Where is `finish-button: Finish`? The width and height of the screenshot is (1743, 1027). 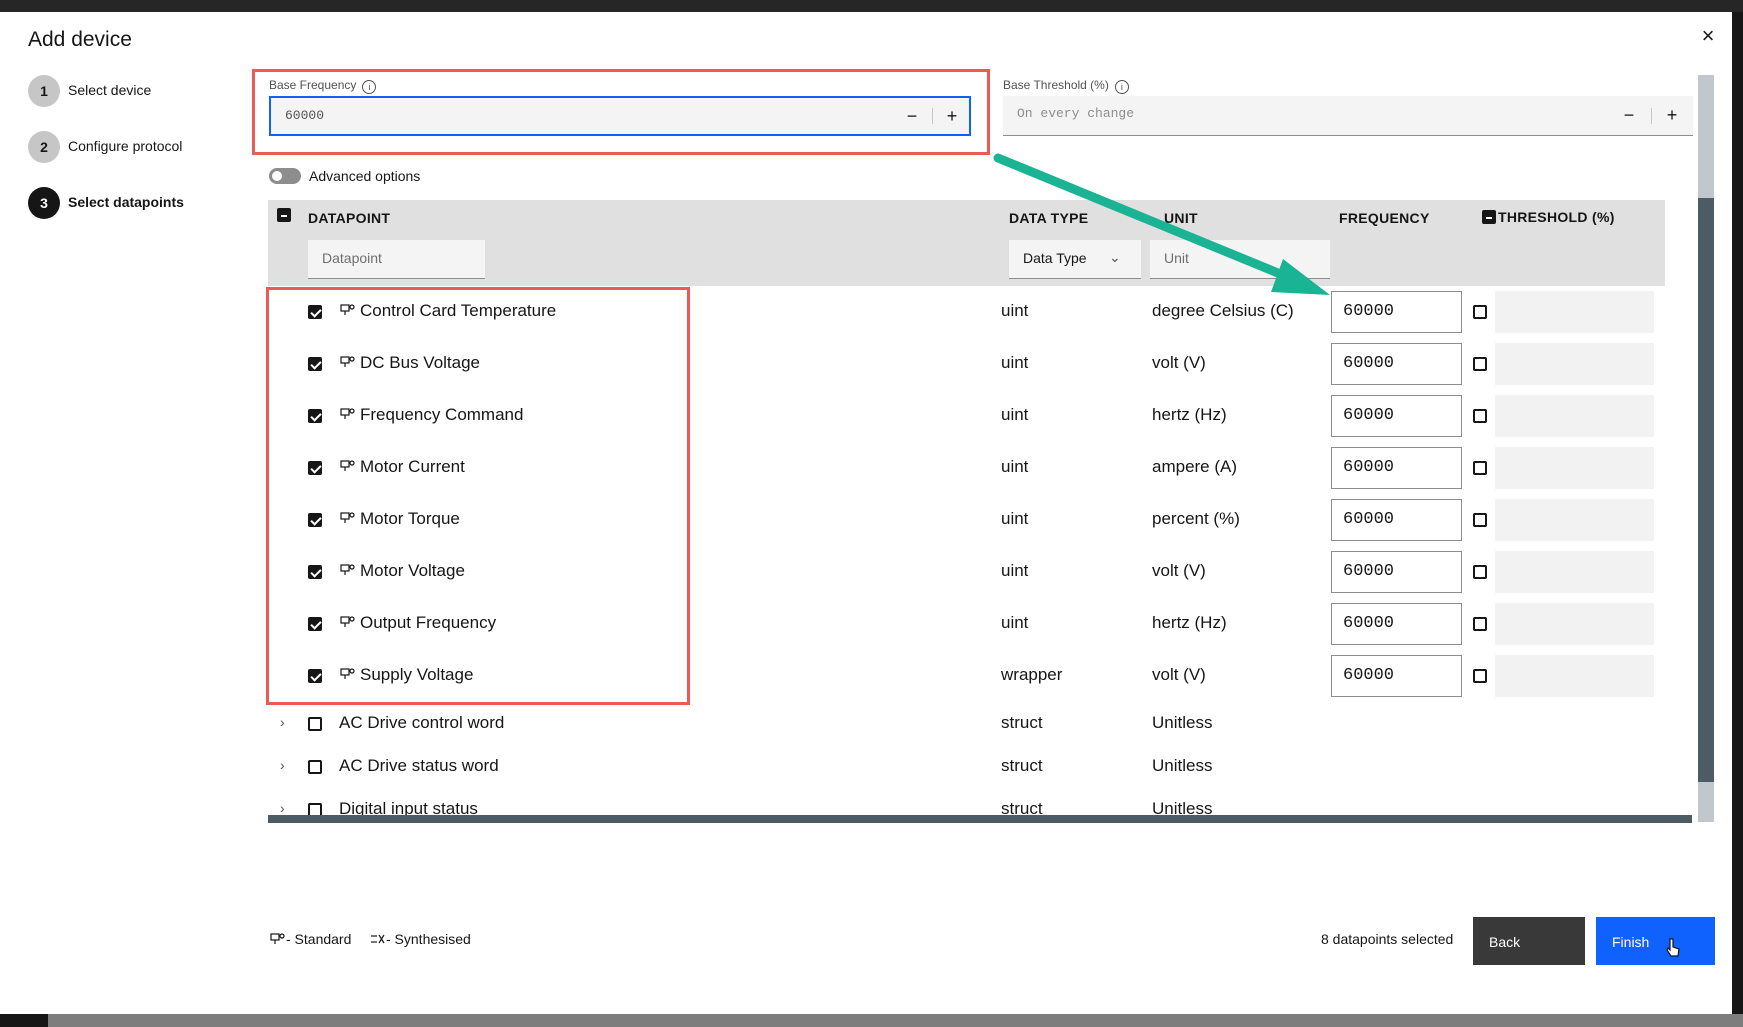 finish-button: Finish is located at coordinates (1655, 941).